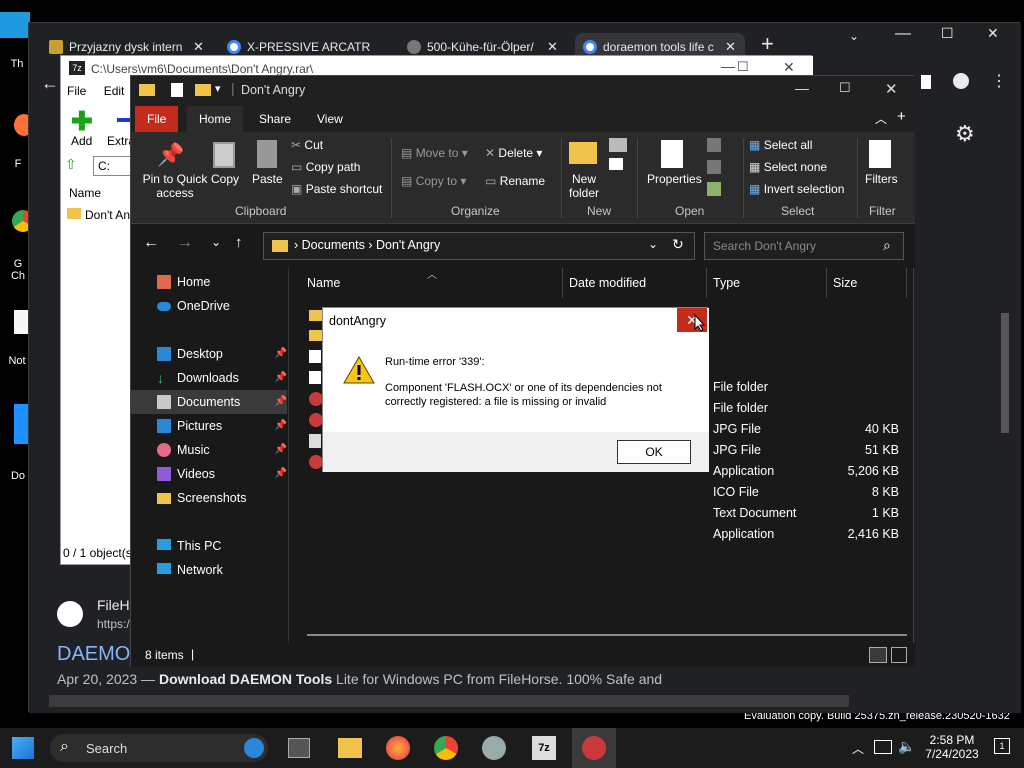 Image resolution: width=1024 pixels, height=768 pixels. I want to click on breadcrumb-documents: Documents, so click(333, 245).